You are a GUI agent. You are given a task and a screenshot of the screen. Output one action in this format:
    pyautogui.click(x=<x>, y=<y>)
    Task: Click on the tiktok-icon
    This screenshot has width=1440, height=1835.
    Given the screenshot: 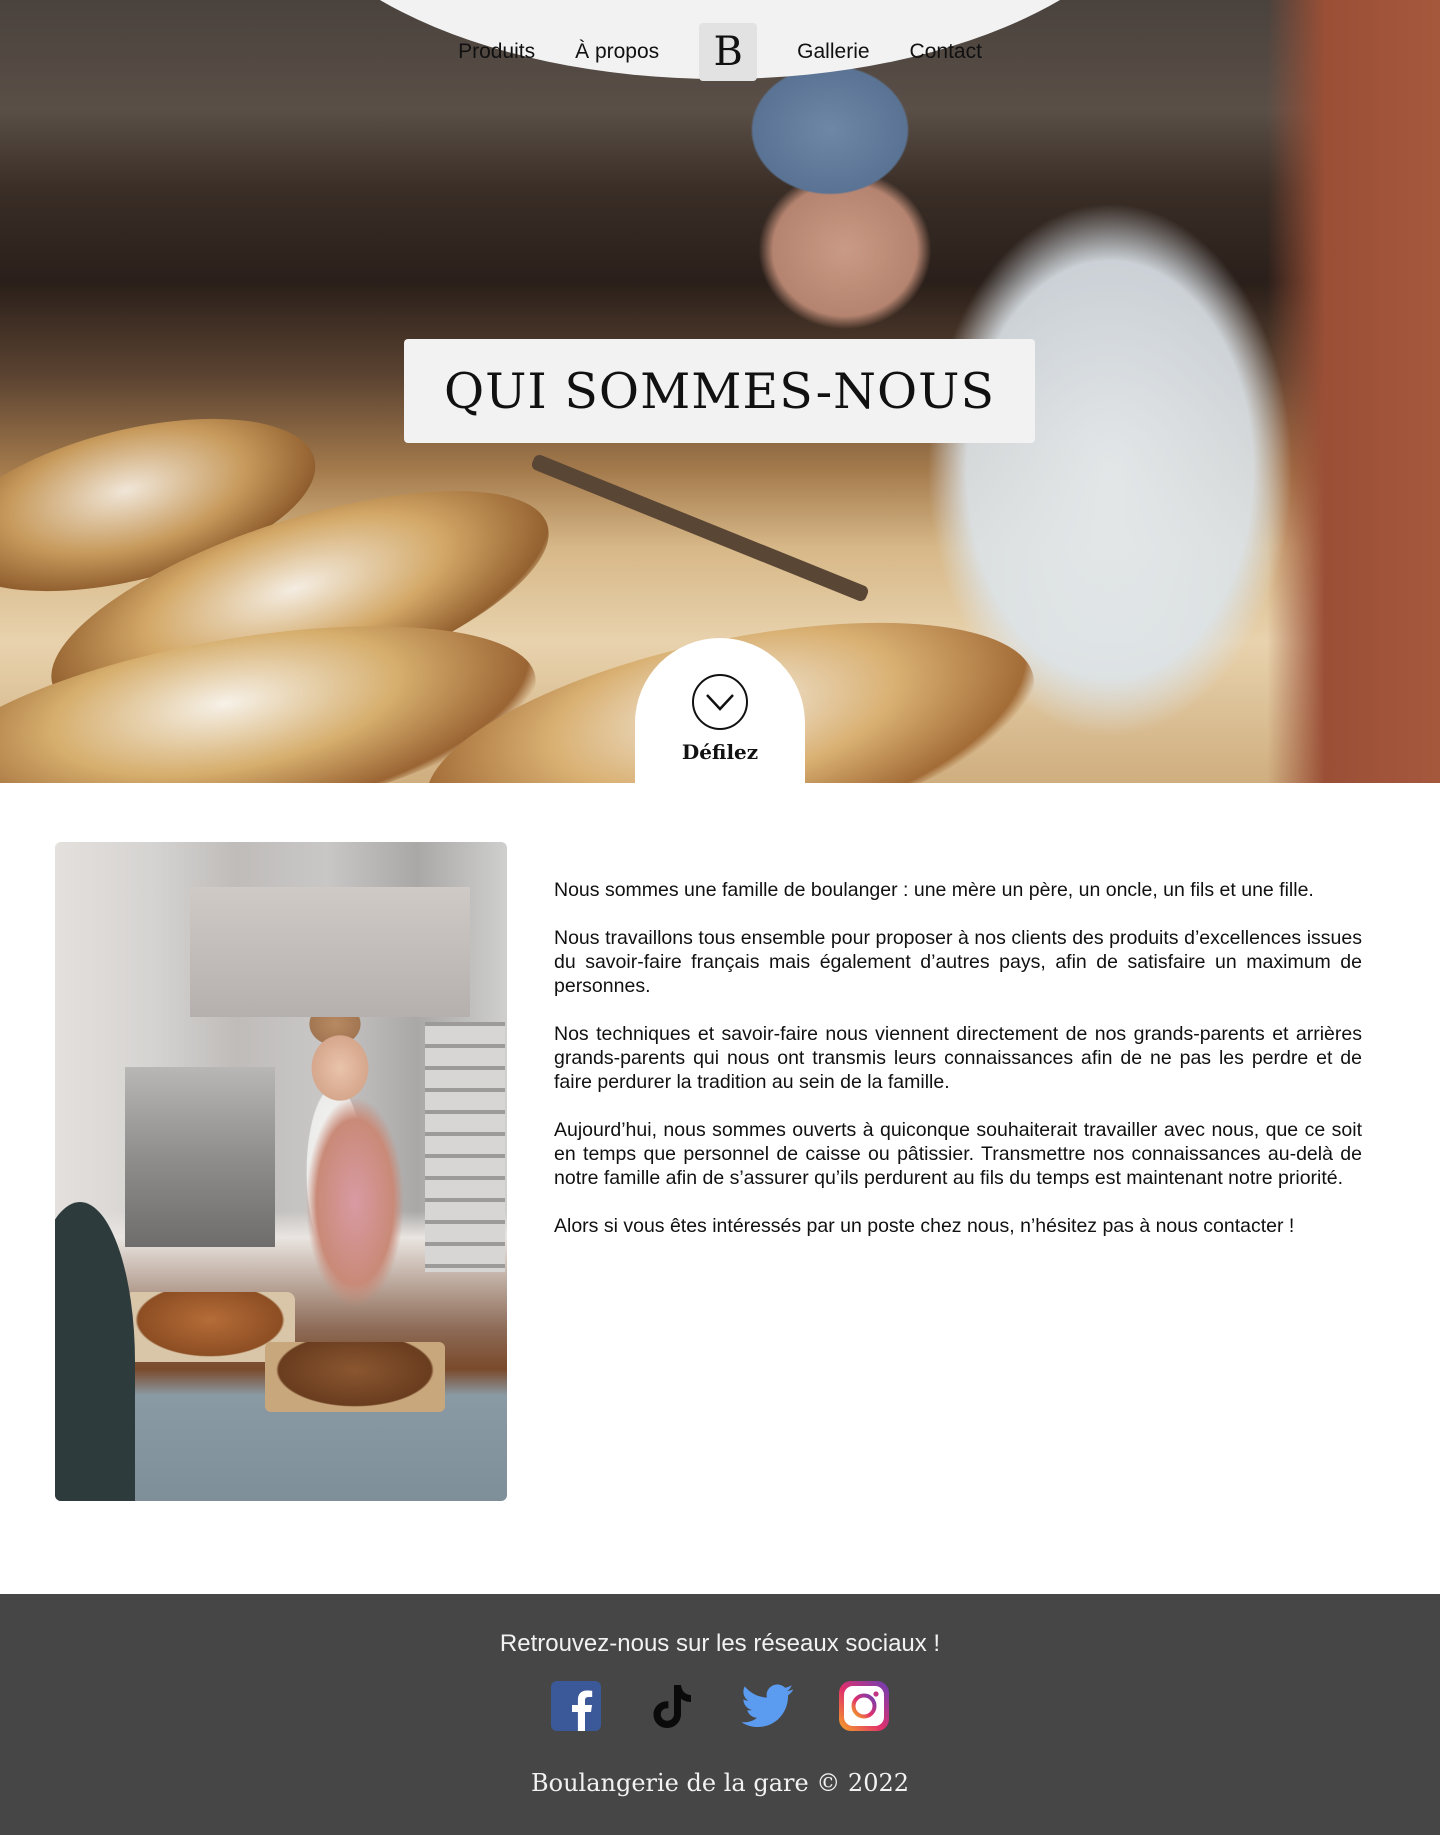 What is the action you would take?
    pyautogui.click(x=672, y=1706)
    